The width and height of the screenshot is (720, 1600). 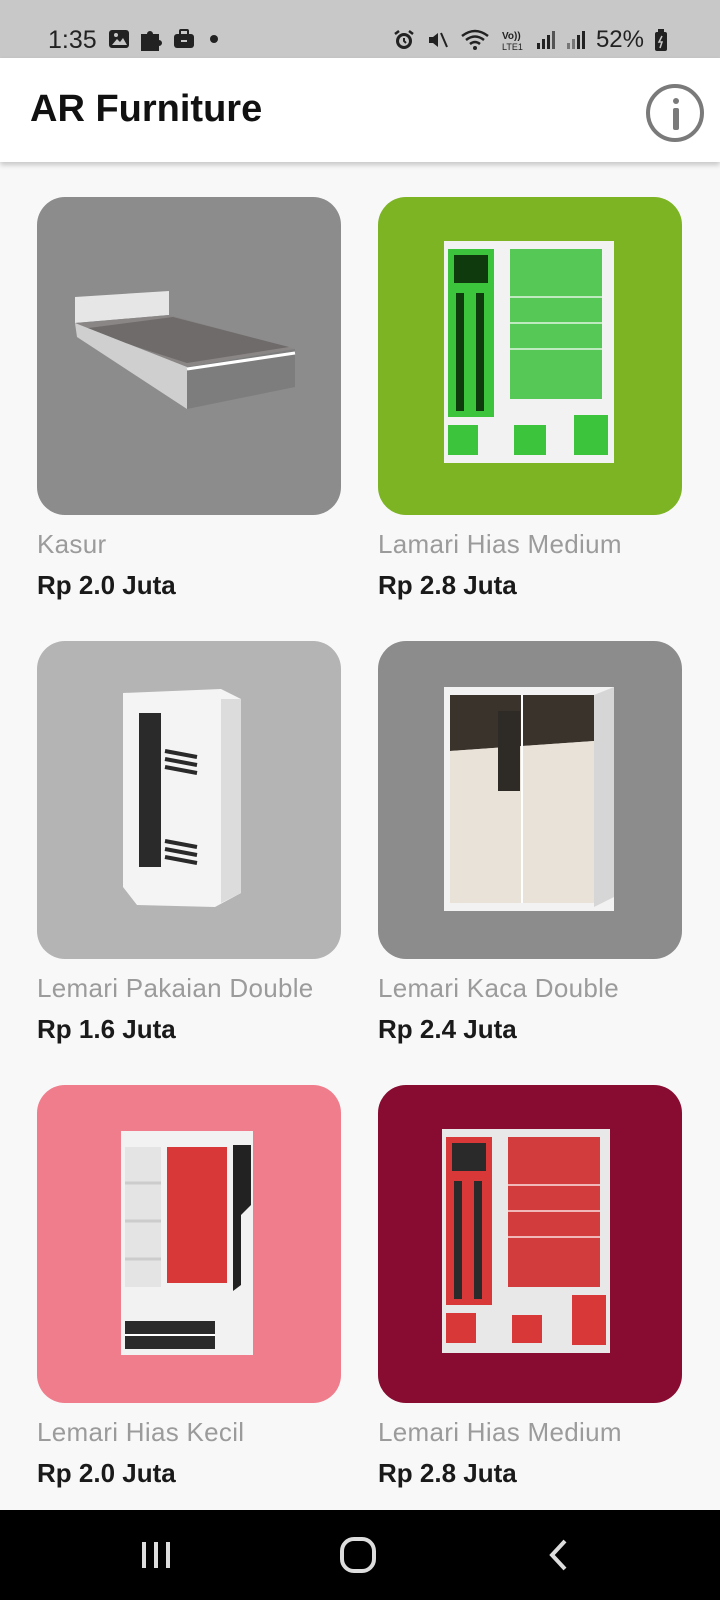 I want to click on info-icon, so click(x=675, y=113).